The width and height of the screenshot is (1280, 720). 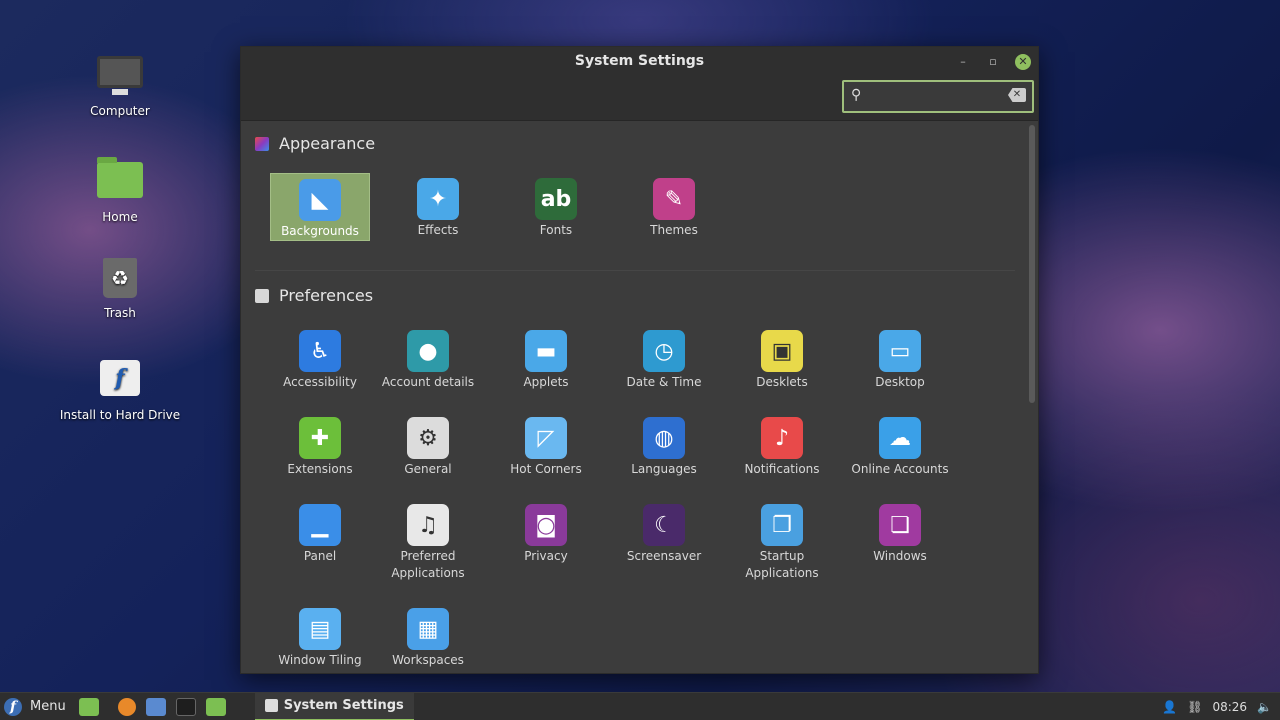 I want to click on moon-icon: ☾, so click(x=664, y=525).